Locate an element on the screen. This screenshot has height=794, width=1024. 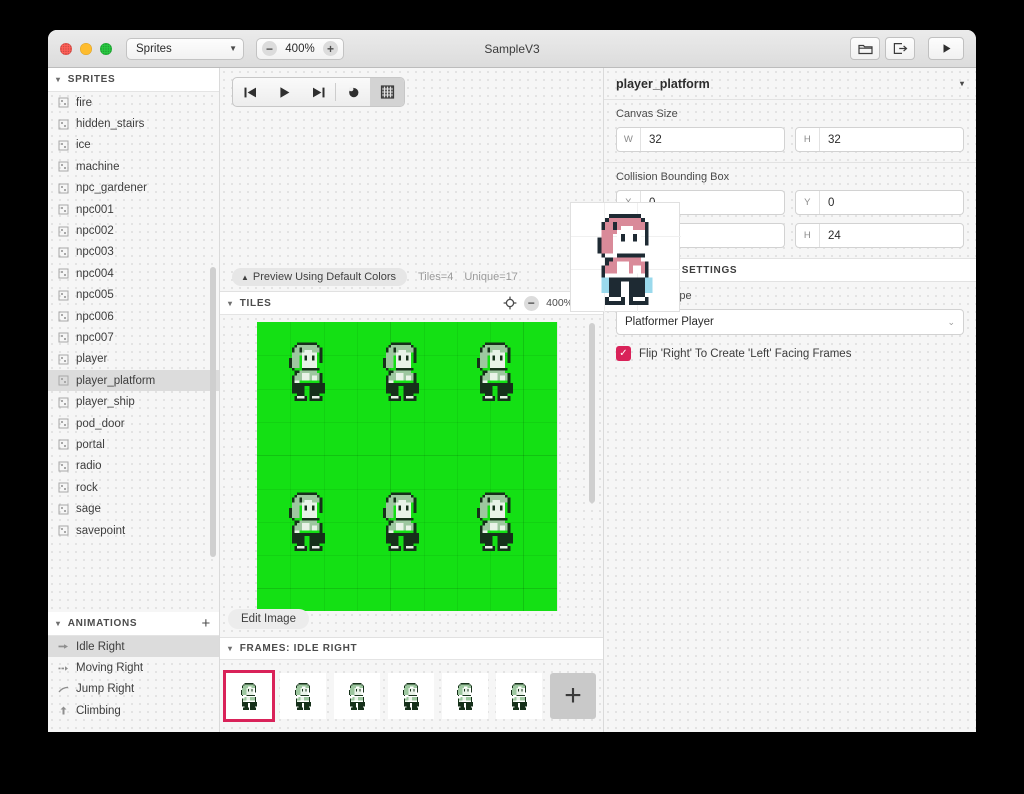
animation-item-climbing: Climbing is located at coordinates (133, 710).